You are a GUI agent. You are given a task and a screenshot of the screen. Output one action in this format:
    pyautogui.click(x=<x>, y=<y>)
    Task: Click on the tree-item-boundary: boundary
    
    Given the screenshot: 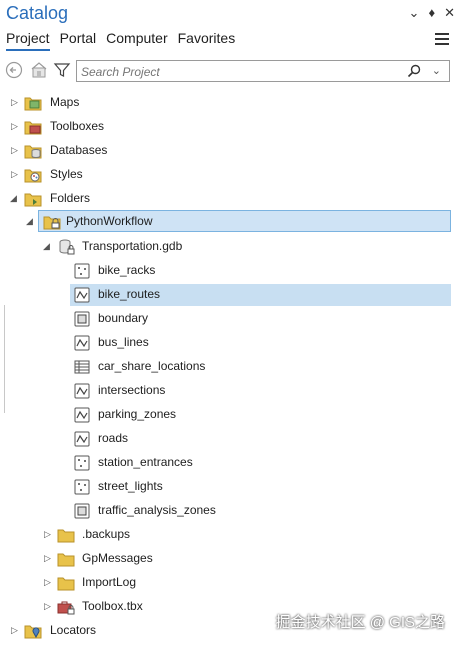 What is the action you would take?
    pyautogui.click(x=230, y=319)
    